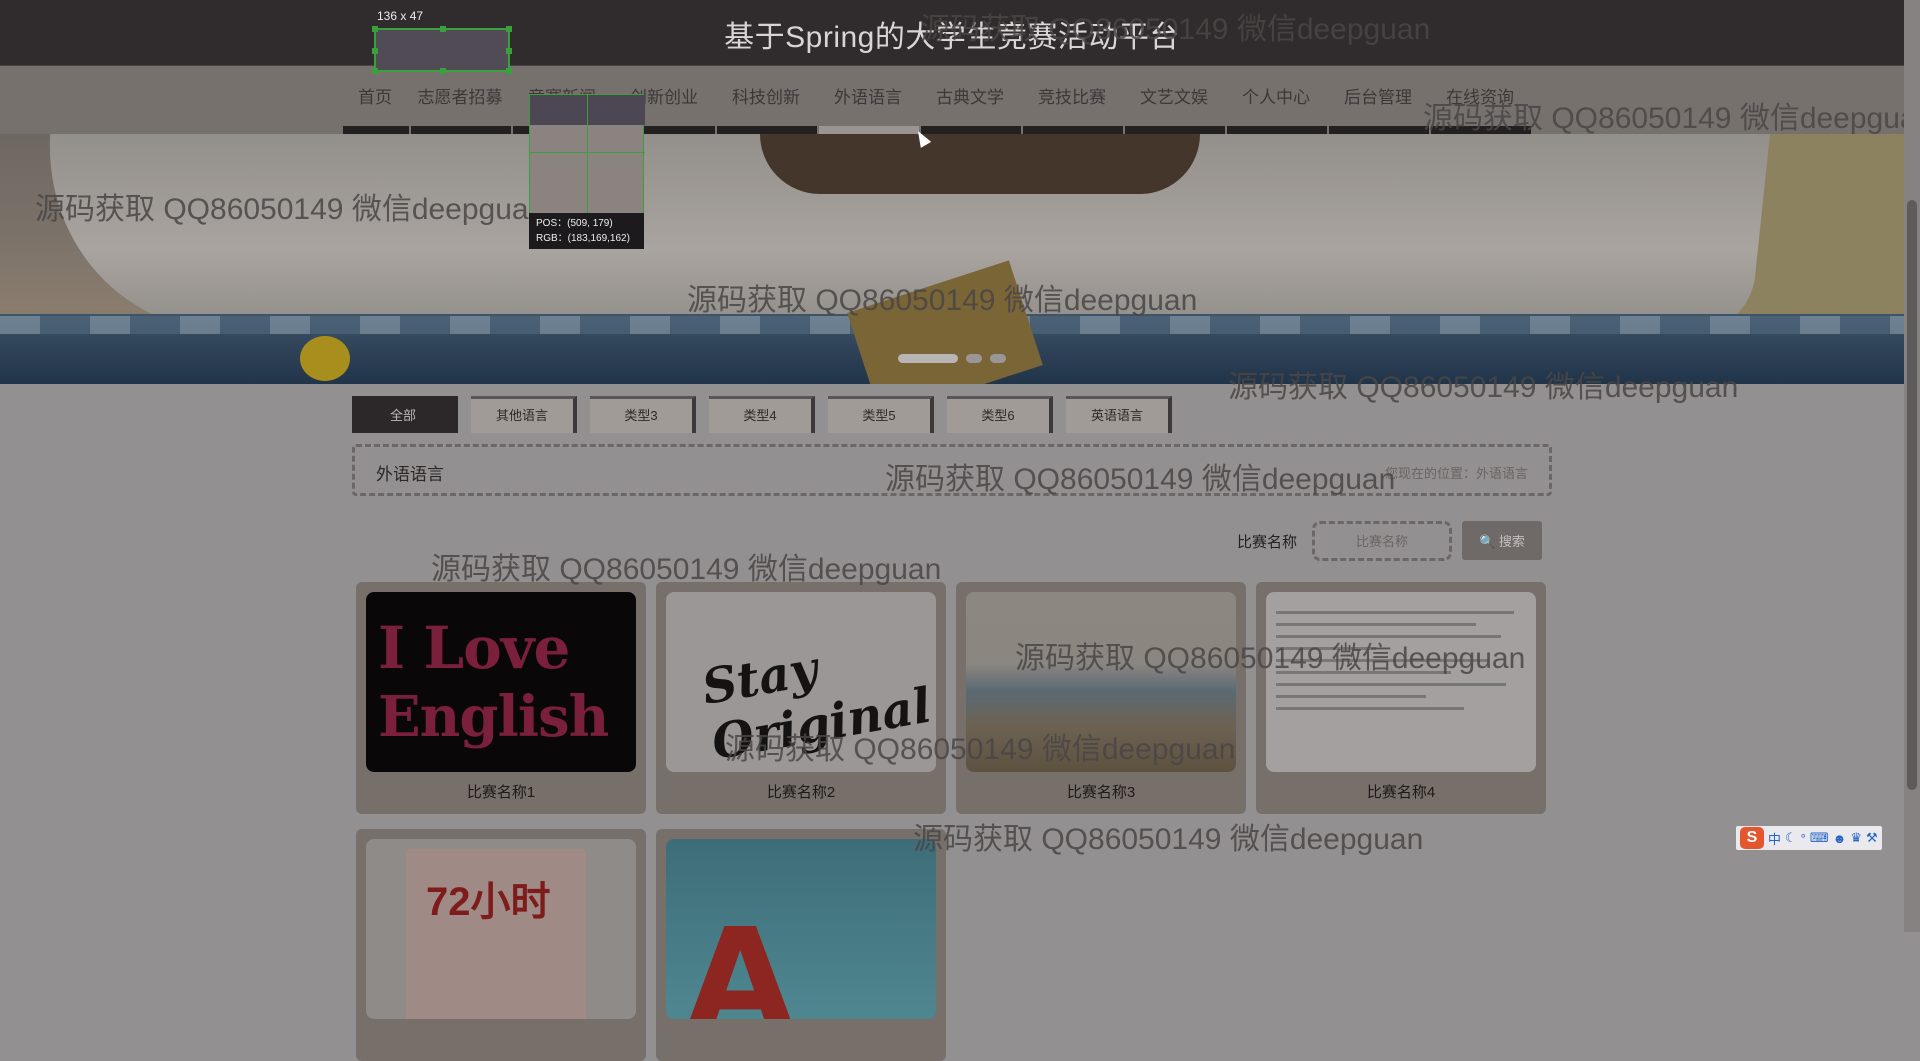  I want to click on competition-card: I Love English 比赛名称1, so click(501, 698).